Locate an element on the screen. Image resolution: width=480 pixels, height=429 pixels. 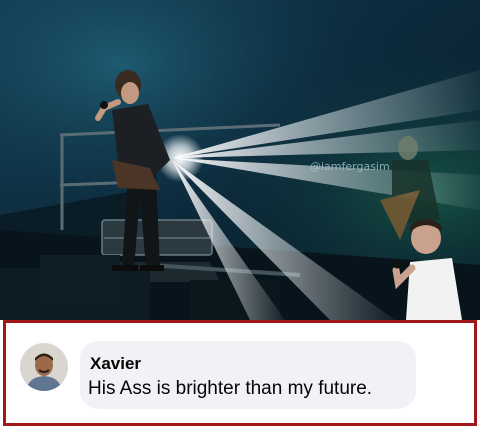
avatar-portrait-icon is located at coordinates (44, 367).